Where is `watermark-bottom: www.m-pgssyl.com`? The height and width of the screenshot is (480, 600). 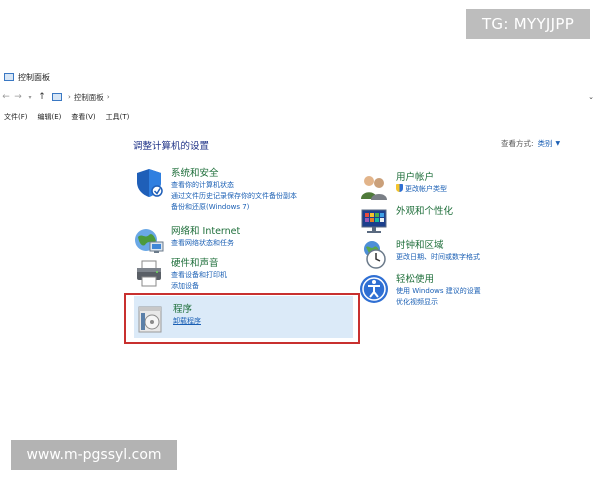 watermark-bottom: www.m-pgssyl.com is located at coordinates (94, 455).